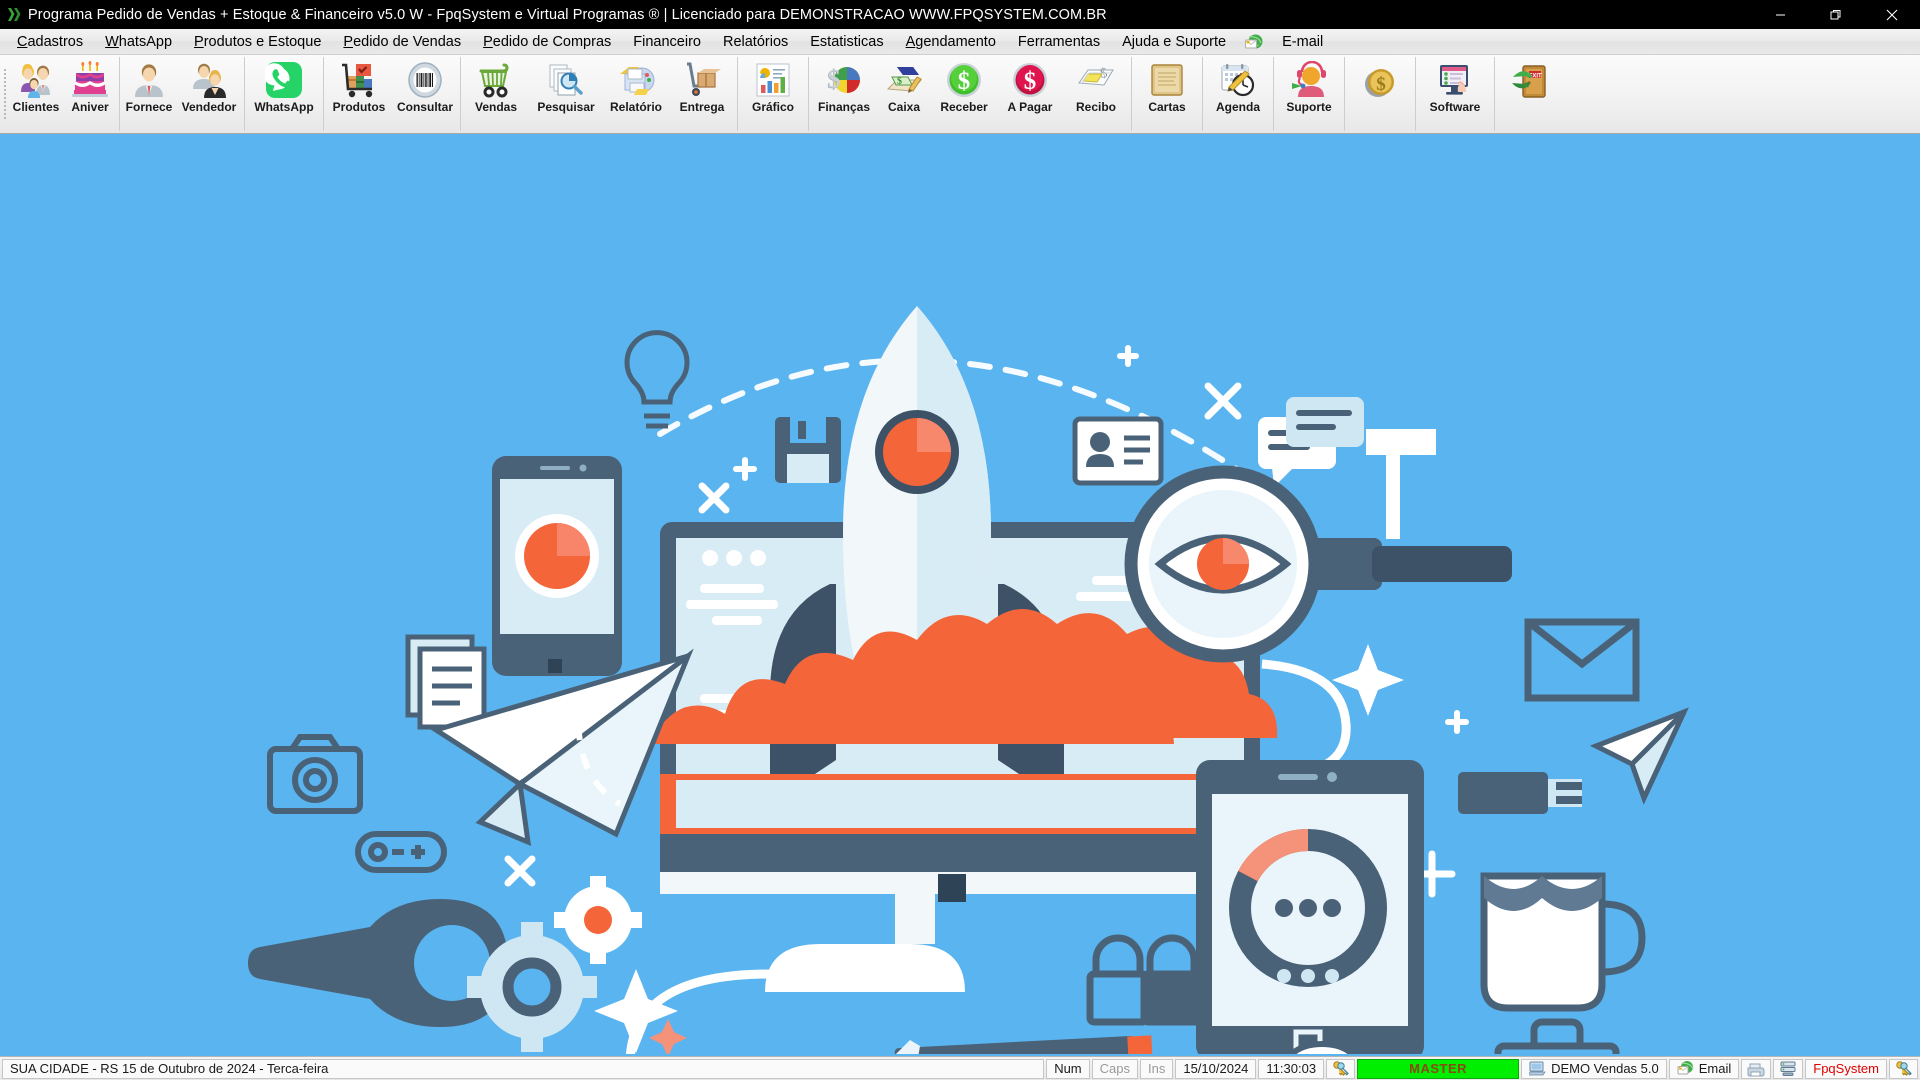 The height and width of the screenshot is (1080, 1920). What do you see at coordinates (402, 42) in the screenshot?
I see `menu-item-pedido-de-vendas: Pedido de Vendas` at bounding box center [402, 42].